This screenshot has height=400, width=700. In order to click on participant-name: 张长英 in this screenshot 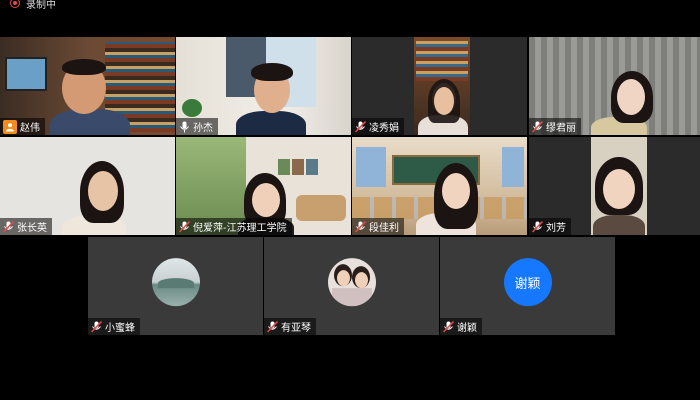, I will do `click(32, 228)`.